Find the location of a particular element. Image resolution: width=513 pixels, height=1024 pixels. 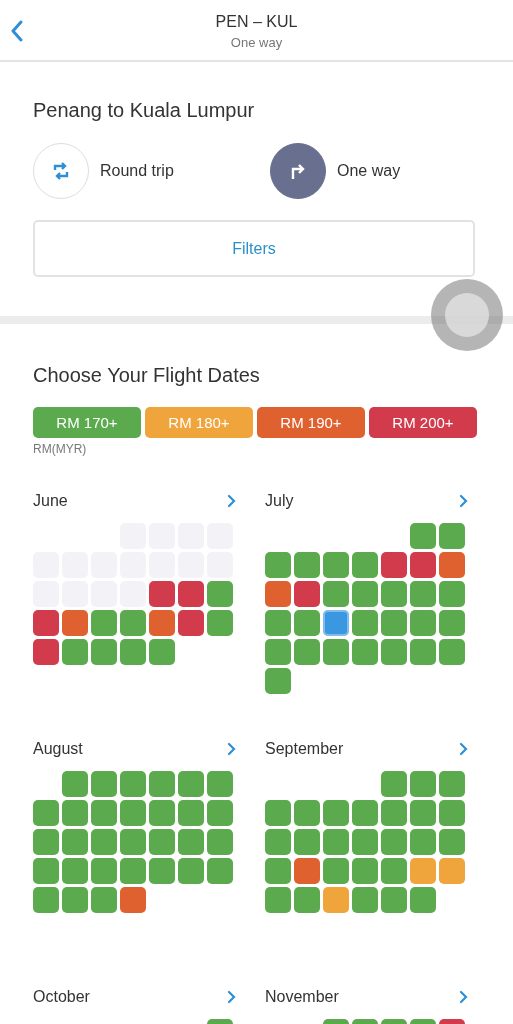

filters-button: Filters is located at coordinates (254, 248).